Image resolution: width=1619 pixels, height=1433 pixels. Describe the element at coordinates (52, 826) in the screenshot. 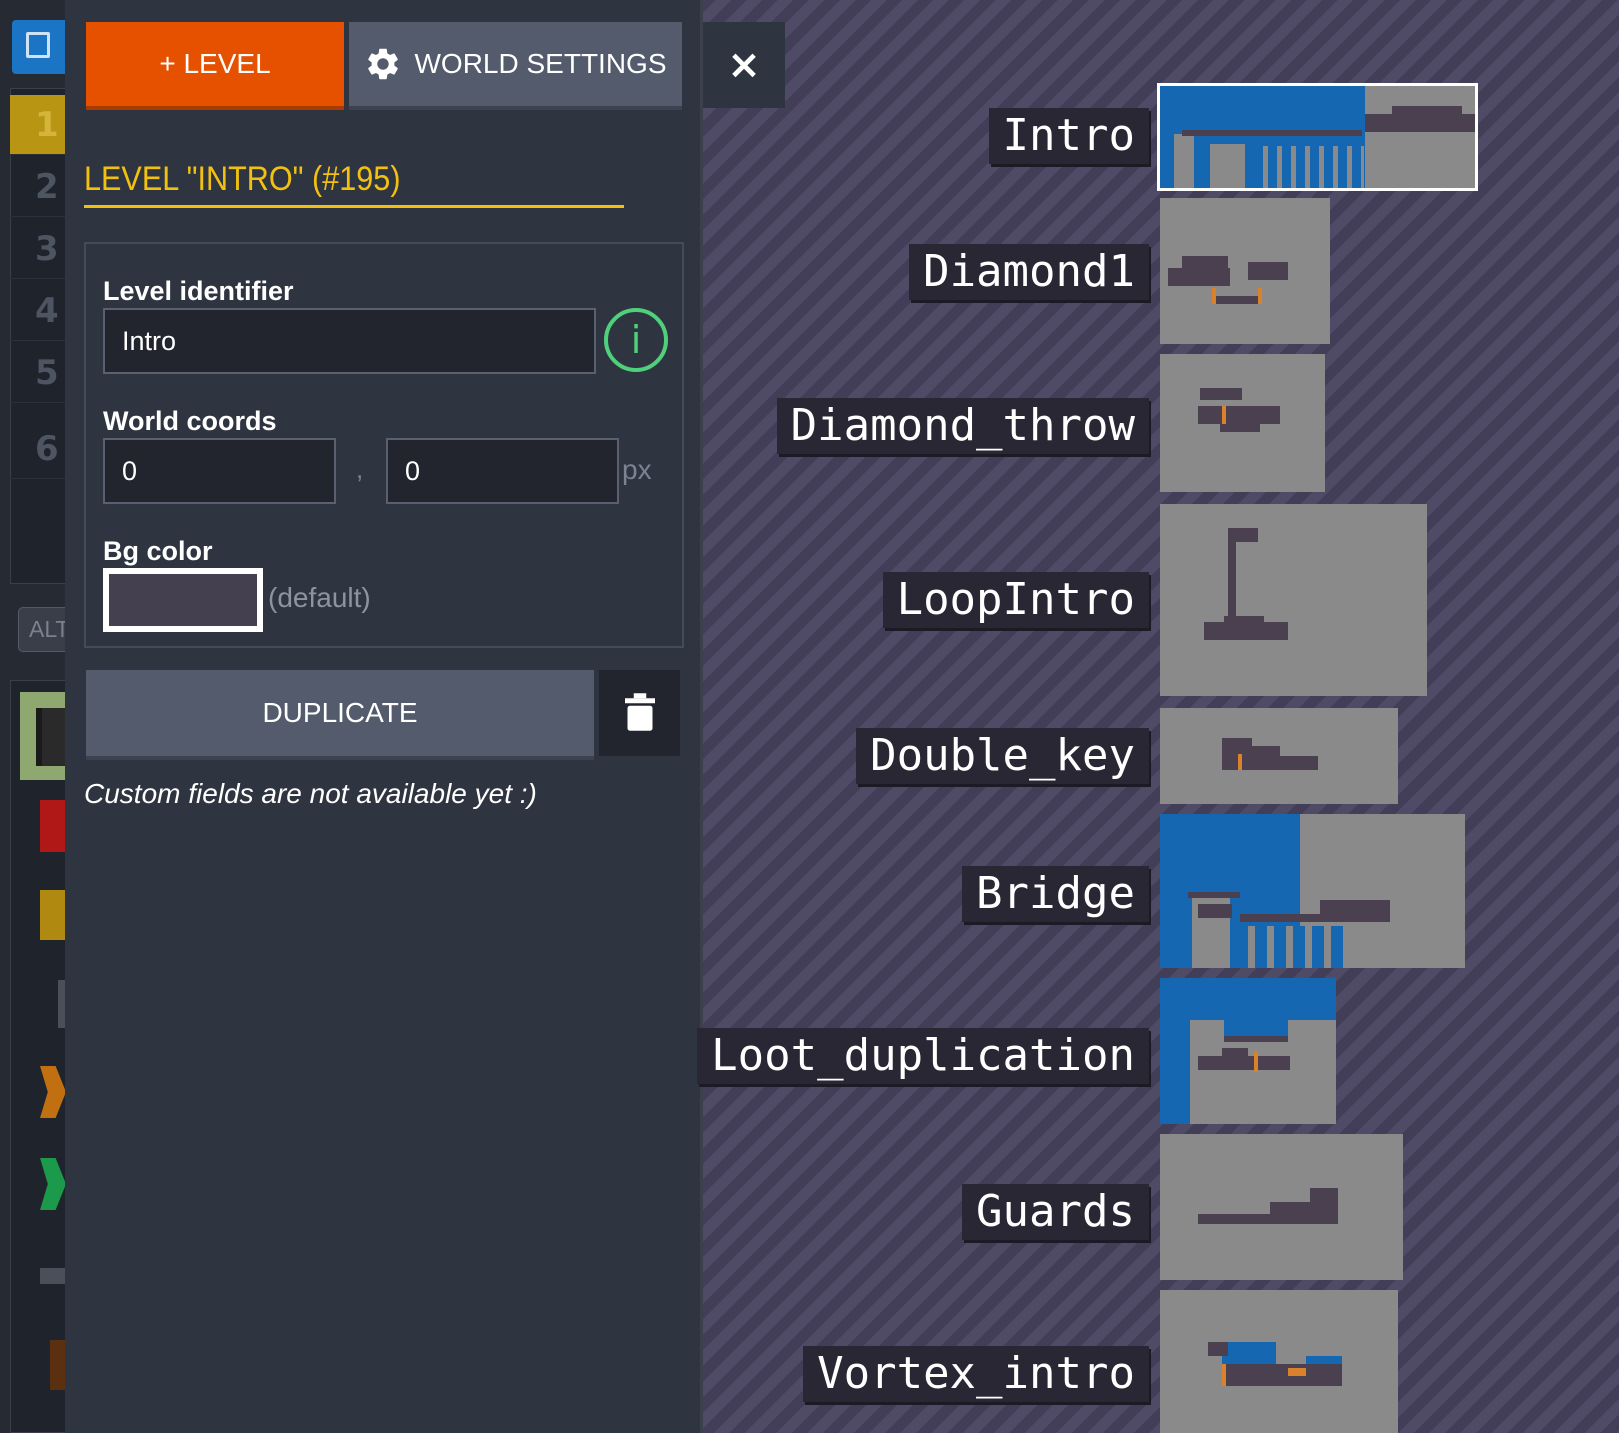

I see `tile-swatch-red` at that location.